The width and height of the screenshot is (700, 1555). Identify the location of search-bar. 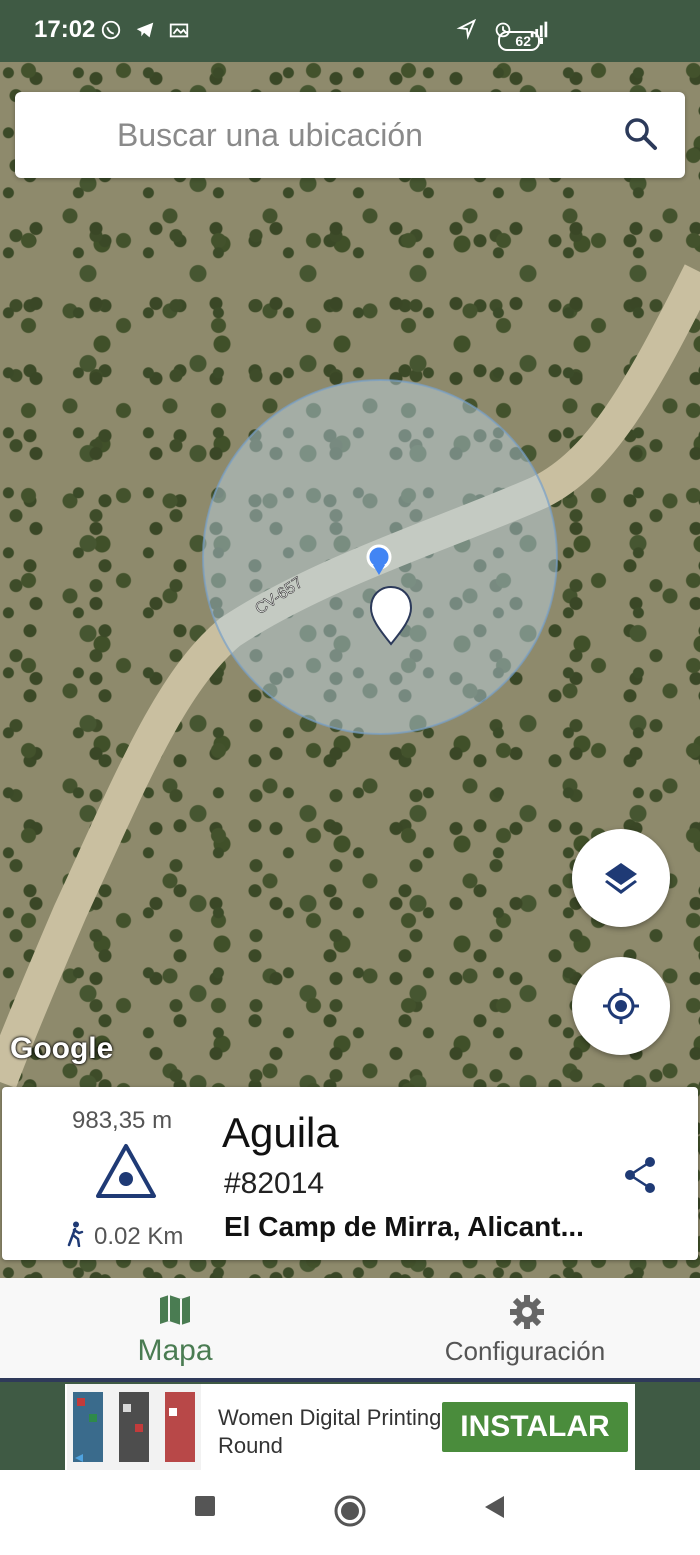
(350, 135).